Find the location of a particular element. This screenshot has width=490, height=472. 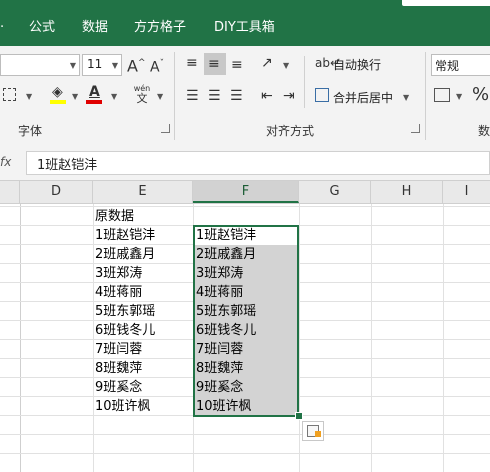

fill-handle is located at coordinates (299, 416).